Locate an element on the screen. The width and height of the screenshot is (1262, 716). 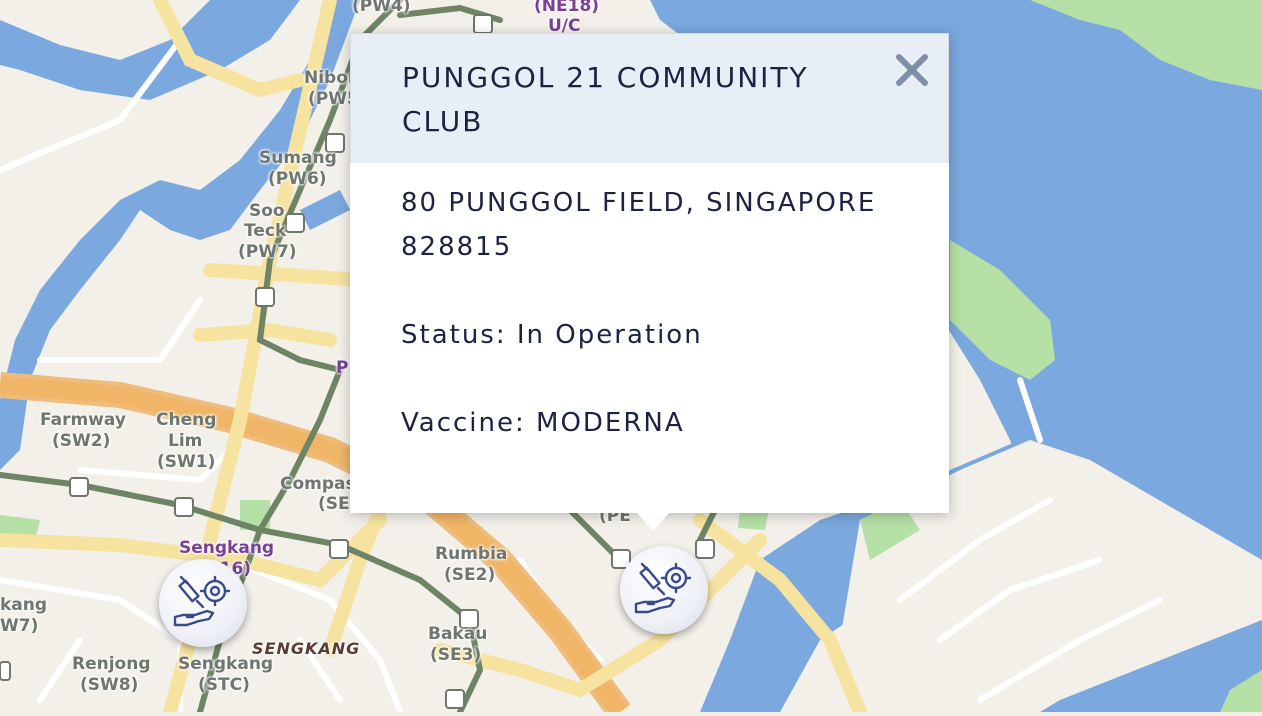
map-label: (SE is located at coordinates (334, 504).